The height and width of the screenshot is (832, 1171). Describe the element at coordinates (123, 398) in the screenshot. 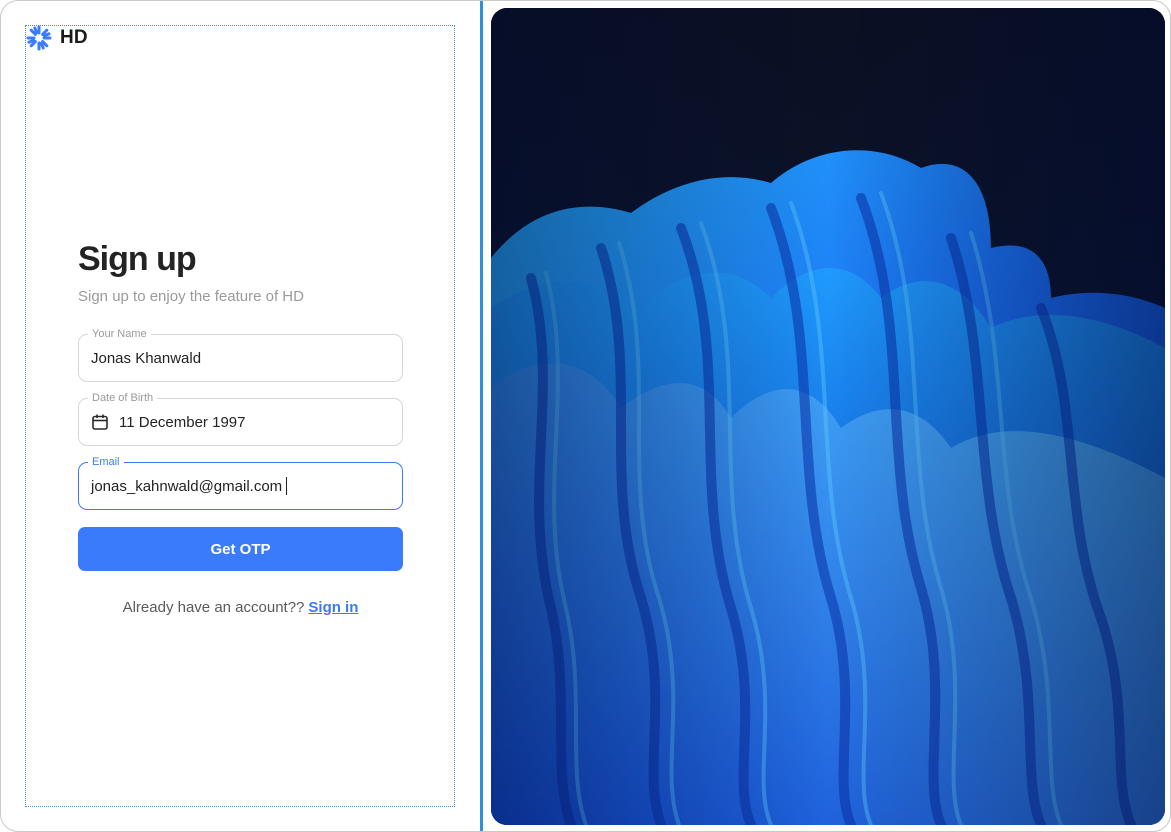

I see `dob-field-label: Date of Birth` at that location.